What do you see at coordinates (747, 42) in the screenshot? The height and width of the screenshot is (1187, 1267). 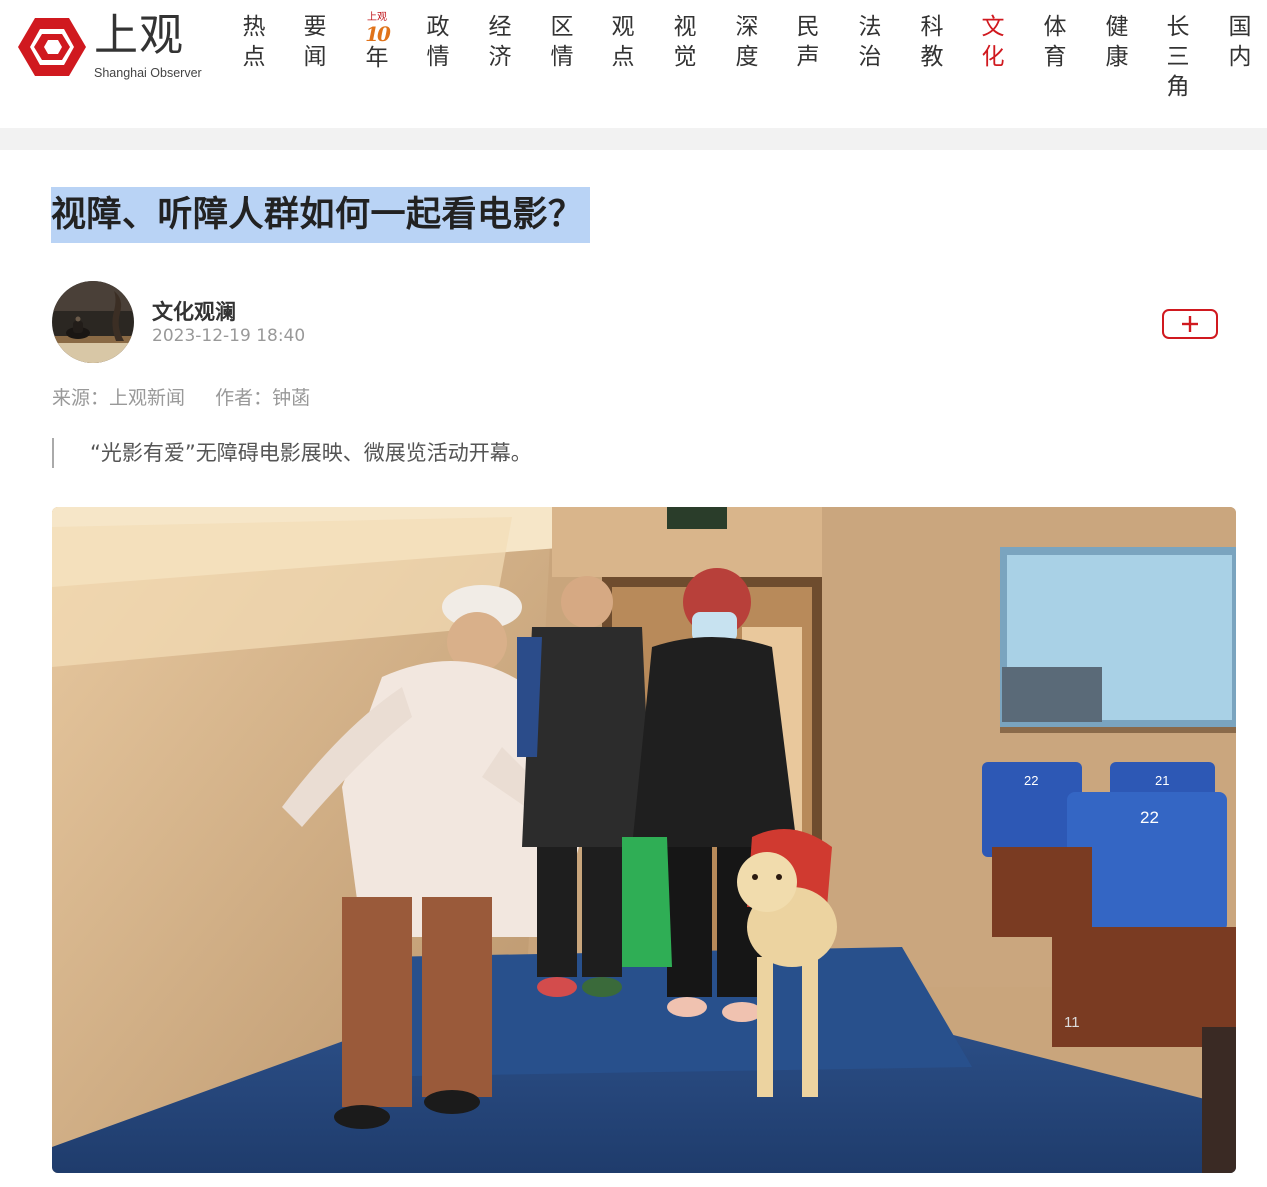 I see `nav-item-depth: 深度` at bounding box center [747, 42].